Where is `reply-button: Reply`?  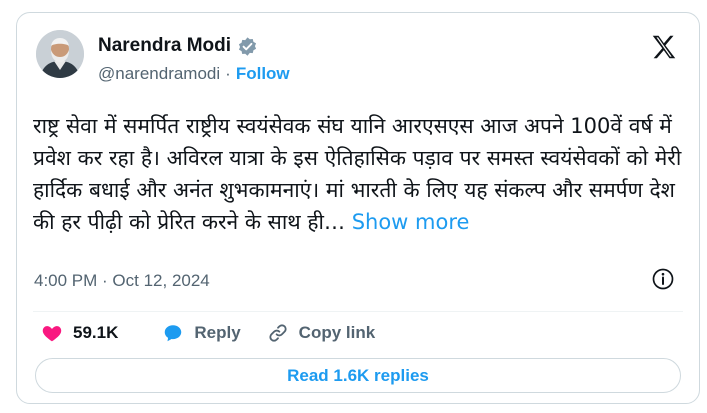
reply-button: Reply is located at coordinates (201, 333).